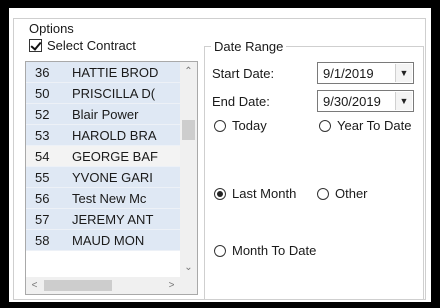  What do you see at coordinates (113, 219) in the screenshot?
I see `contract-name: JEREMY ANT` at bounding box center [113, 219].